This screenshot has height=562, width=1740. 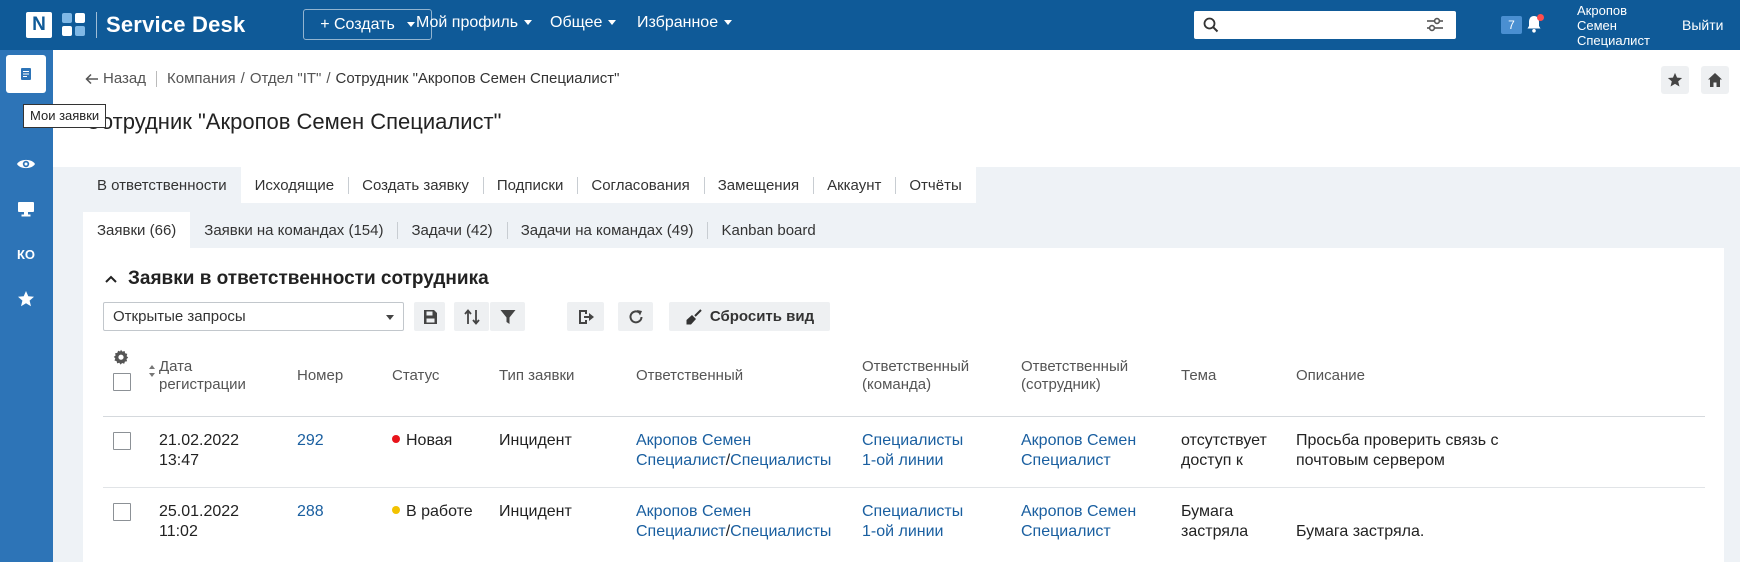 I want to click on cell-line: 25.01.2022, so click(x=199, y=511).